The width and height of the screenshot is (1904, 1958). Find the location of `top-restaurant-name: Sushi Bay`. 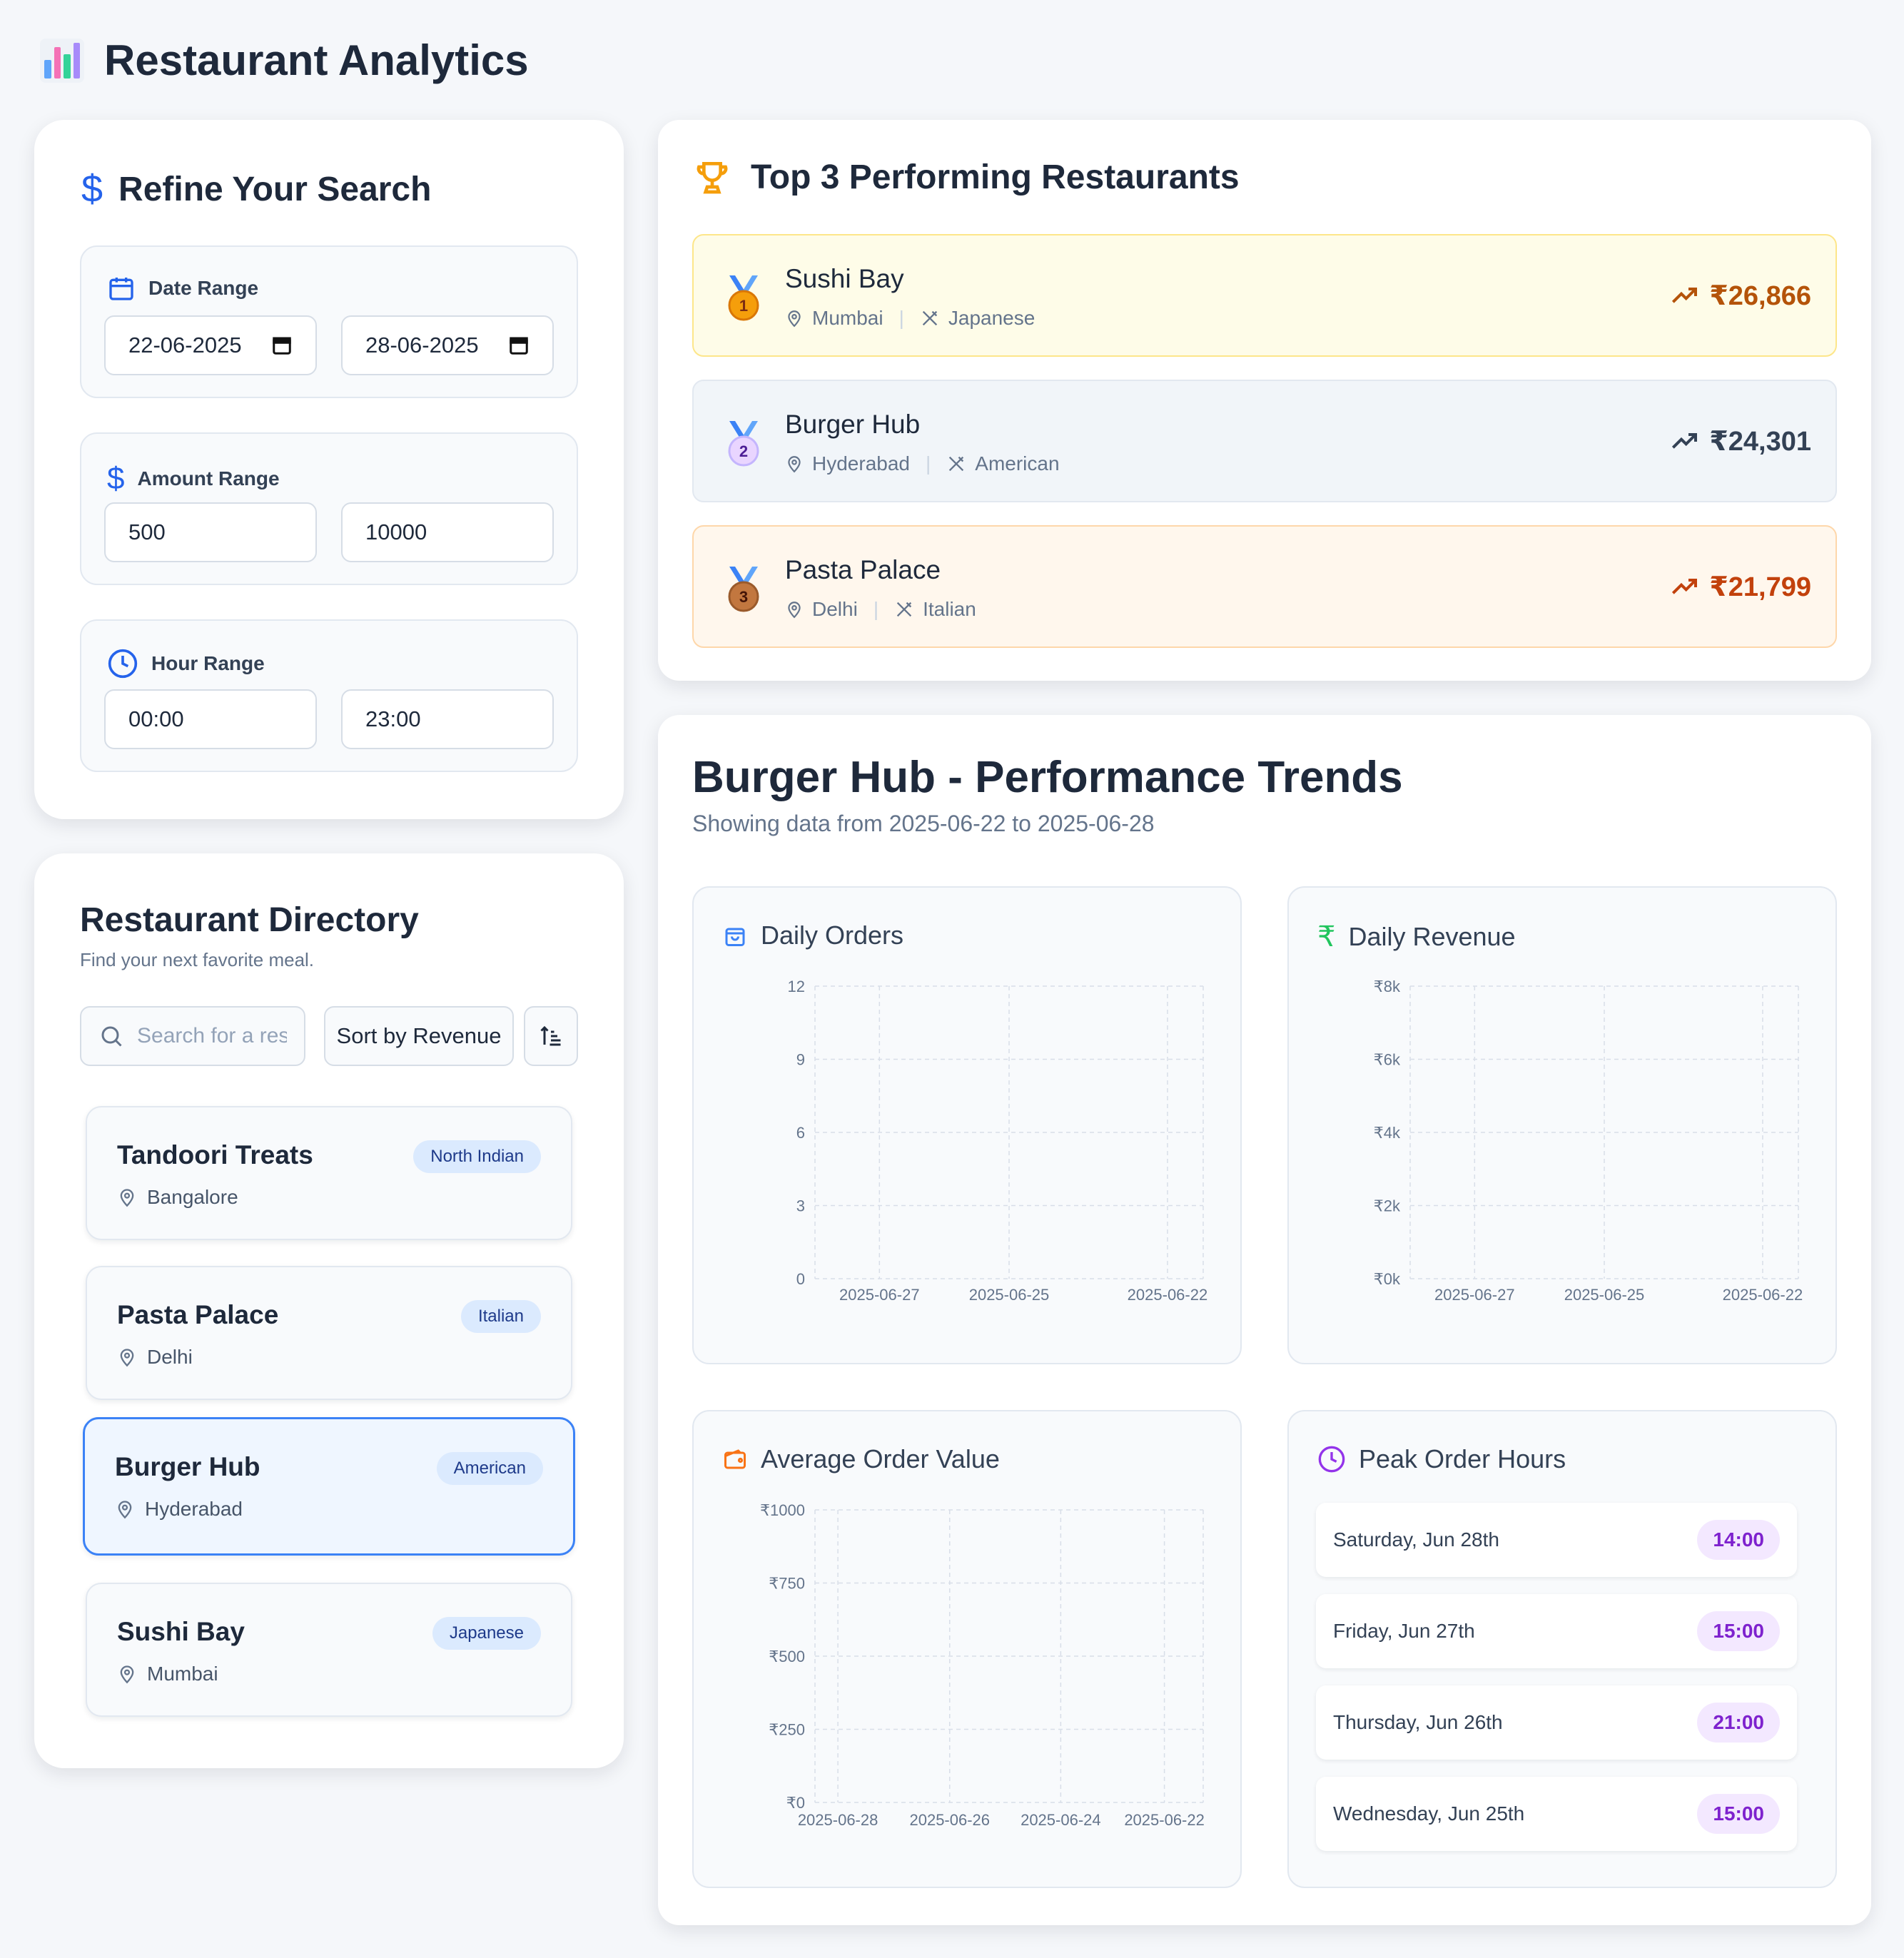

top-restaurant-name: Sushi Bay is located at coordinates (844, 278).